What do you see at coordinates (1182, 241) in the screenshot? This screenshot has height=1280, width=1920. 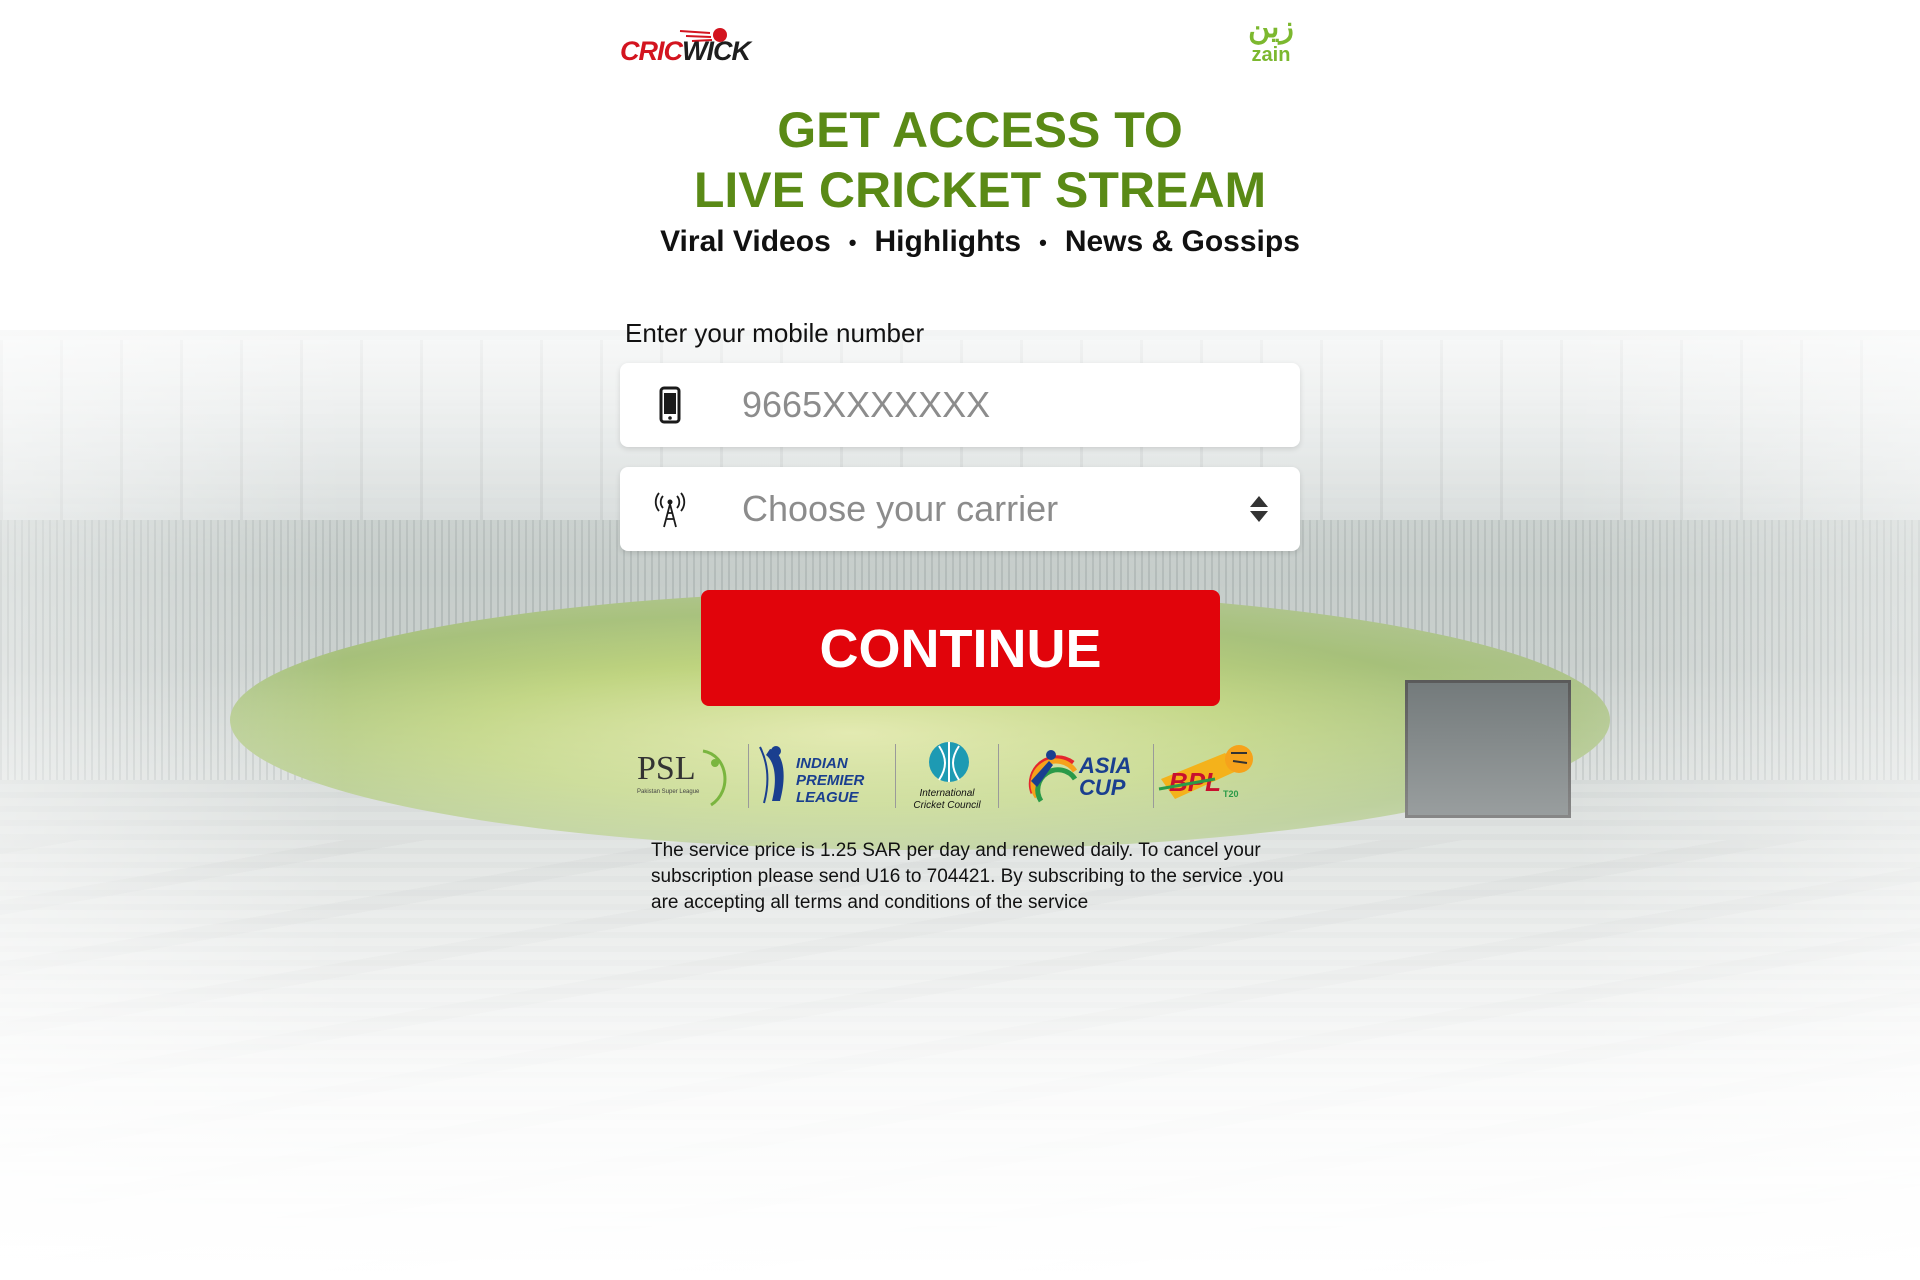 I see `feature-news-gossips: News & Gossips` at bounding box center [1182, 241].